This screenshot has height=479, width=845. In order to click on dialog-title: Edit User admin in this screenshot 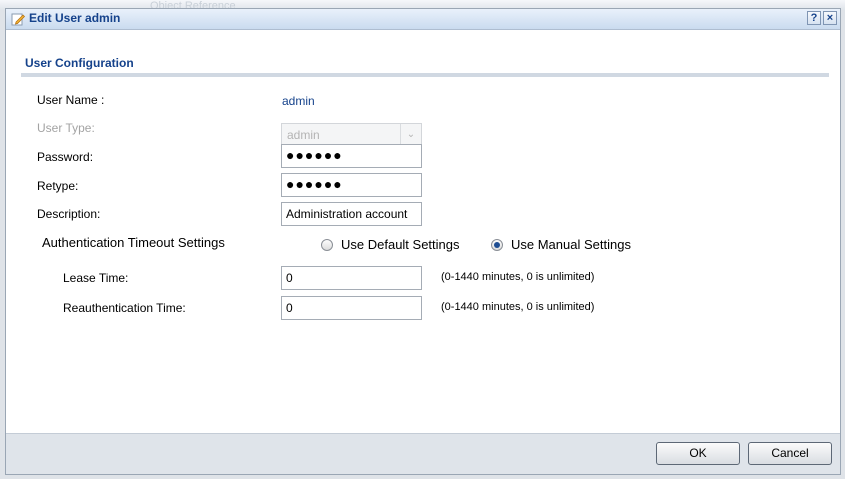, I will do `click(75, 18)`.